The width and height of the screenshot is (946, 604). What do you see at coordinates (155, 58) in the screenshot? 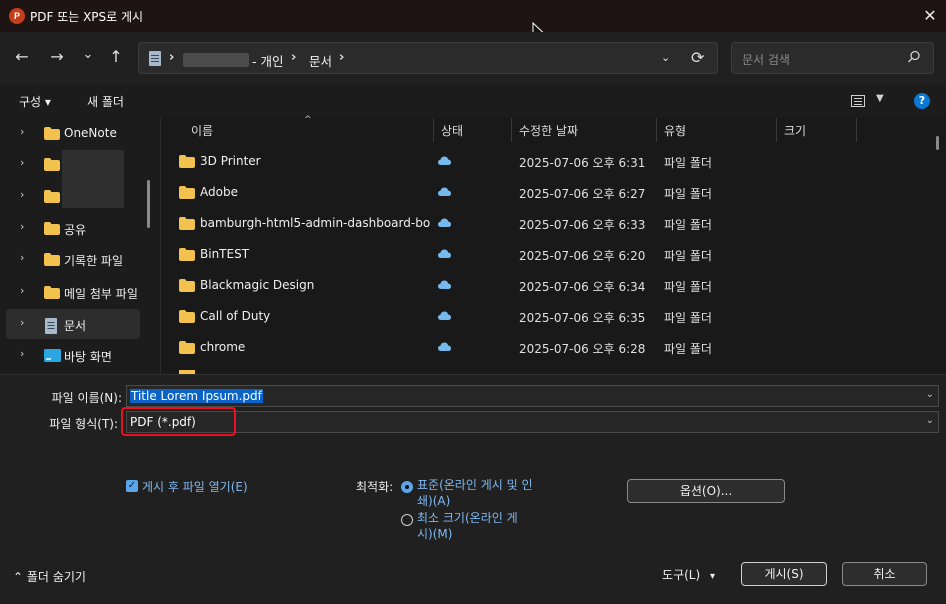
I see `documents-icon` at bounding box center [155, 58].